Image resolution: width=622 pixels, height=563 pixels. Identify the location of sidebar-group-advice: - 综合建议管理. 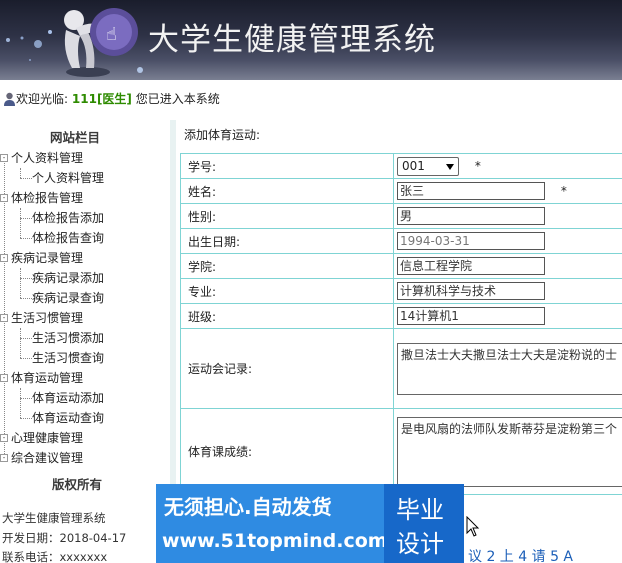
(41, 458).